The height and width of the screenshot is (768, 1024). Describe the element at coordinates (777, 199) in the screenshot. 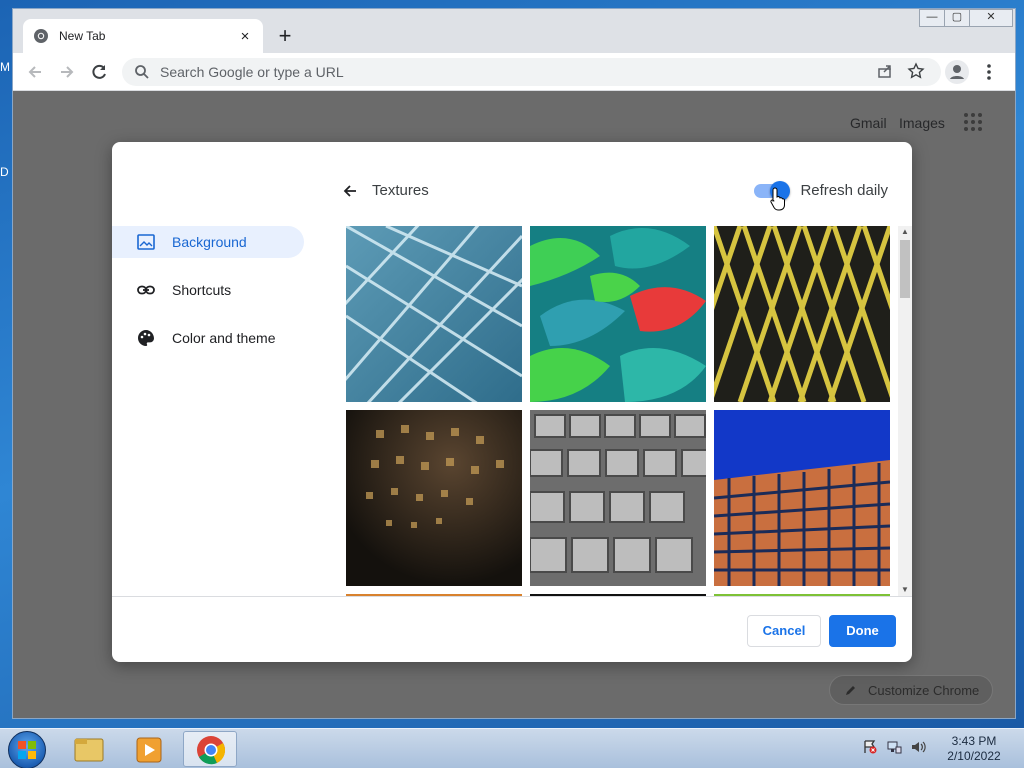

I see `mouse-pointer-hand-icon` at that location.